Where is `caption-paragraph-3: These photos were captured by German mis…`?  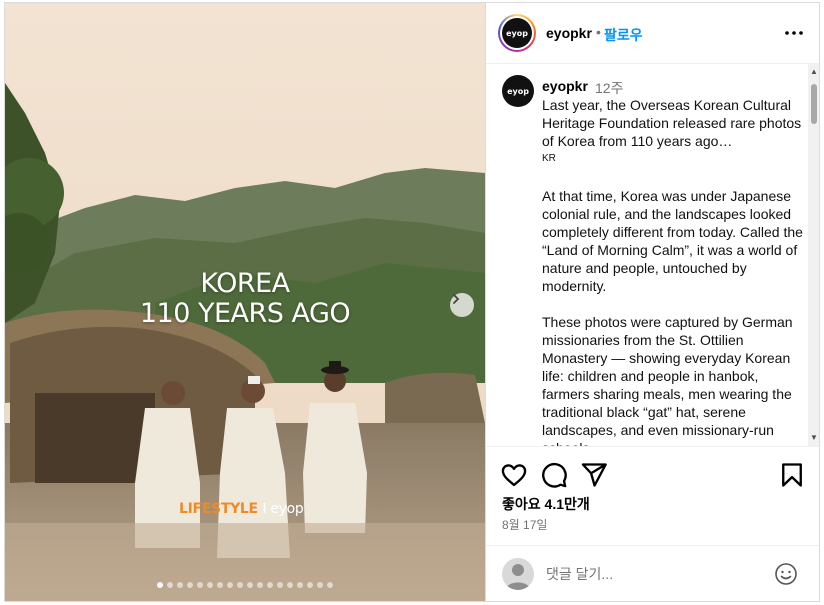 caption-paragraph-3: These photos were captured by German mis… is located at coordinates (667, 380).